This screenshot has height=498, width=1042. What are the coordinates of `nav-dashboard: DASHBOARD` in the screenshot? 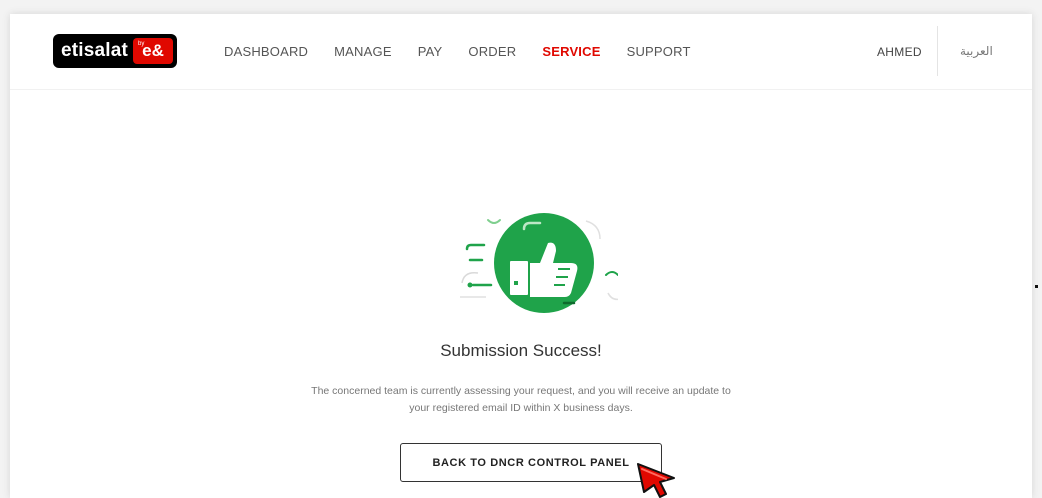 It's located at (266, 51).